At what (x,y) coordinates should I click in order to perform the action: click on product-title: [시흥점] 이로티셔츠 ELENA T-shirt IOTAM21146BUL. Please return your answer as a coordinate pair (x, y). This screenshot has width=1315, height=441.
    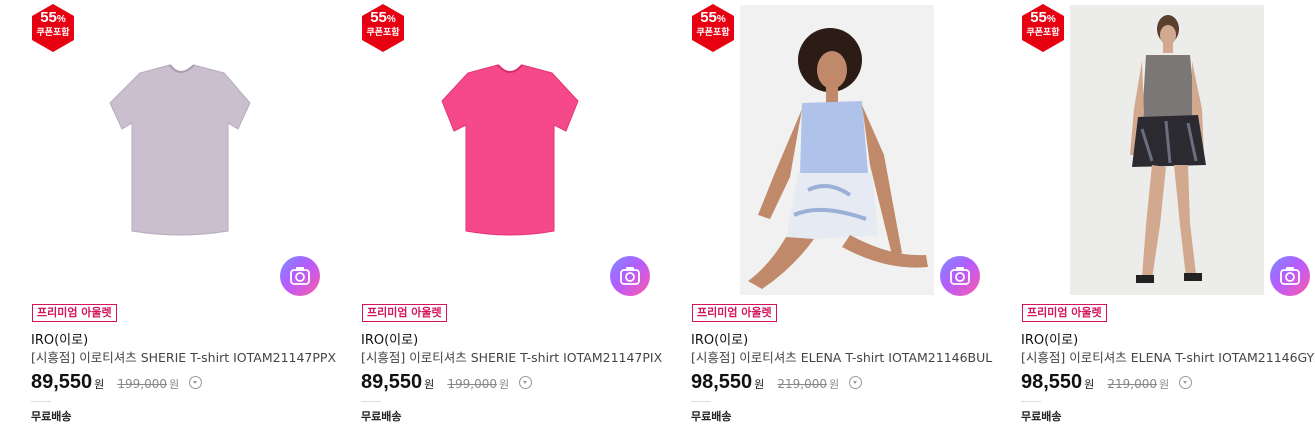
    Looking at the image, I should click on (841, 356).